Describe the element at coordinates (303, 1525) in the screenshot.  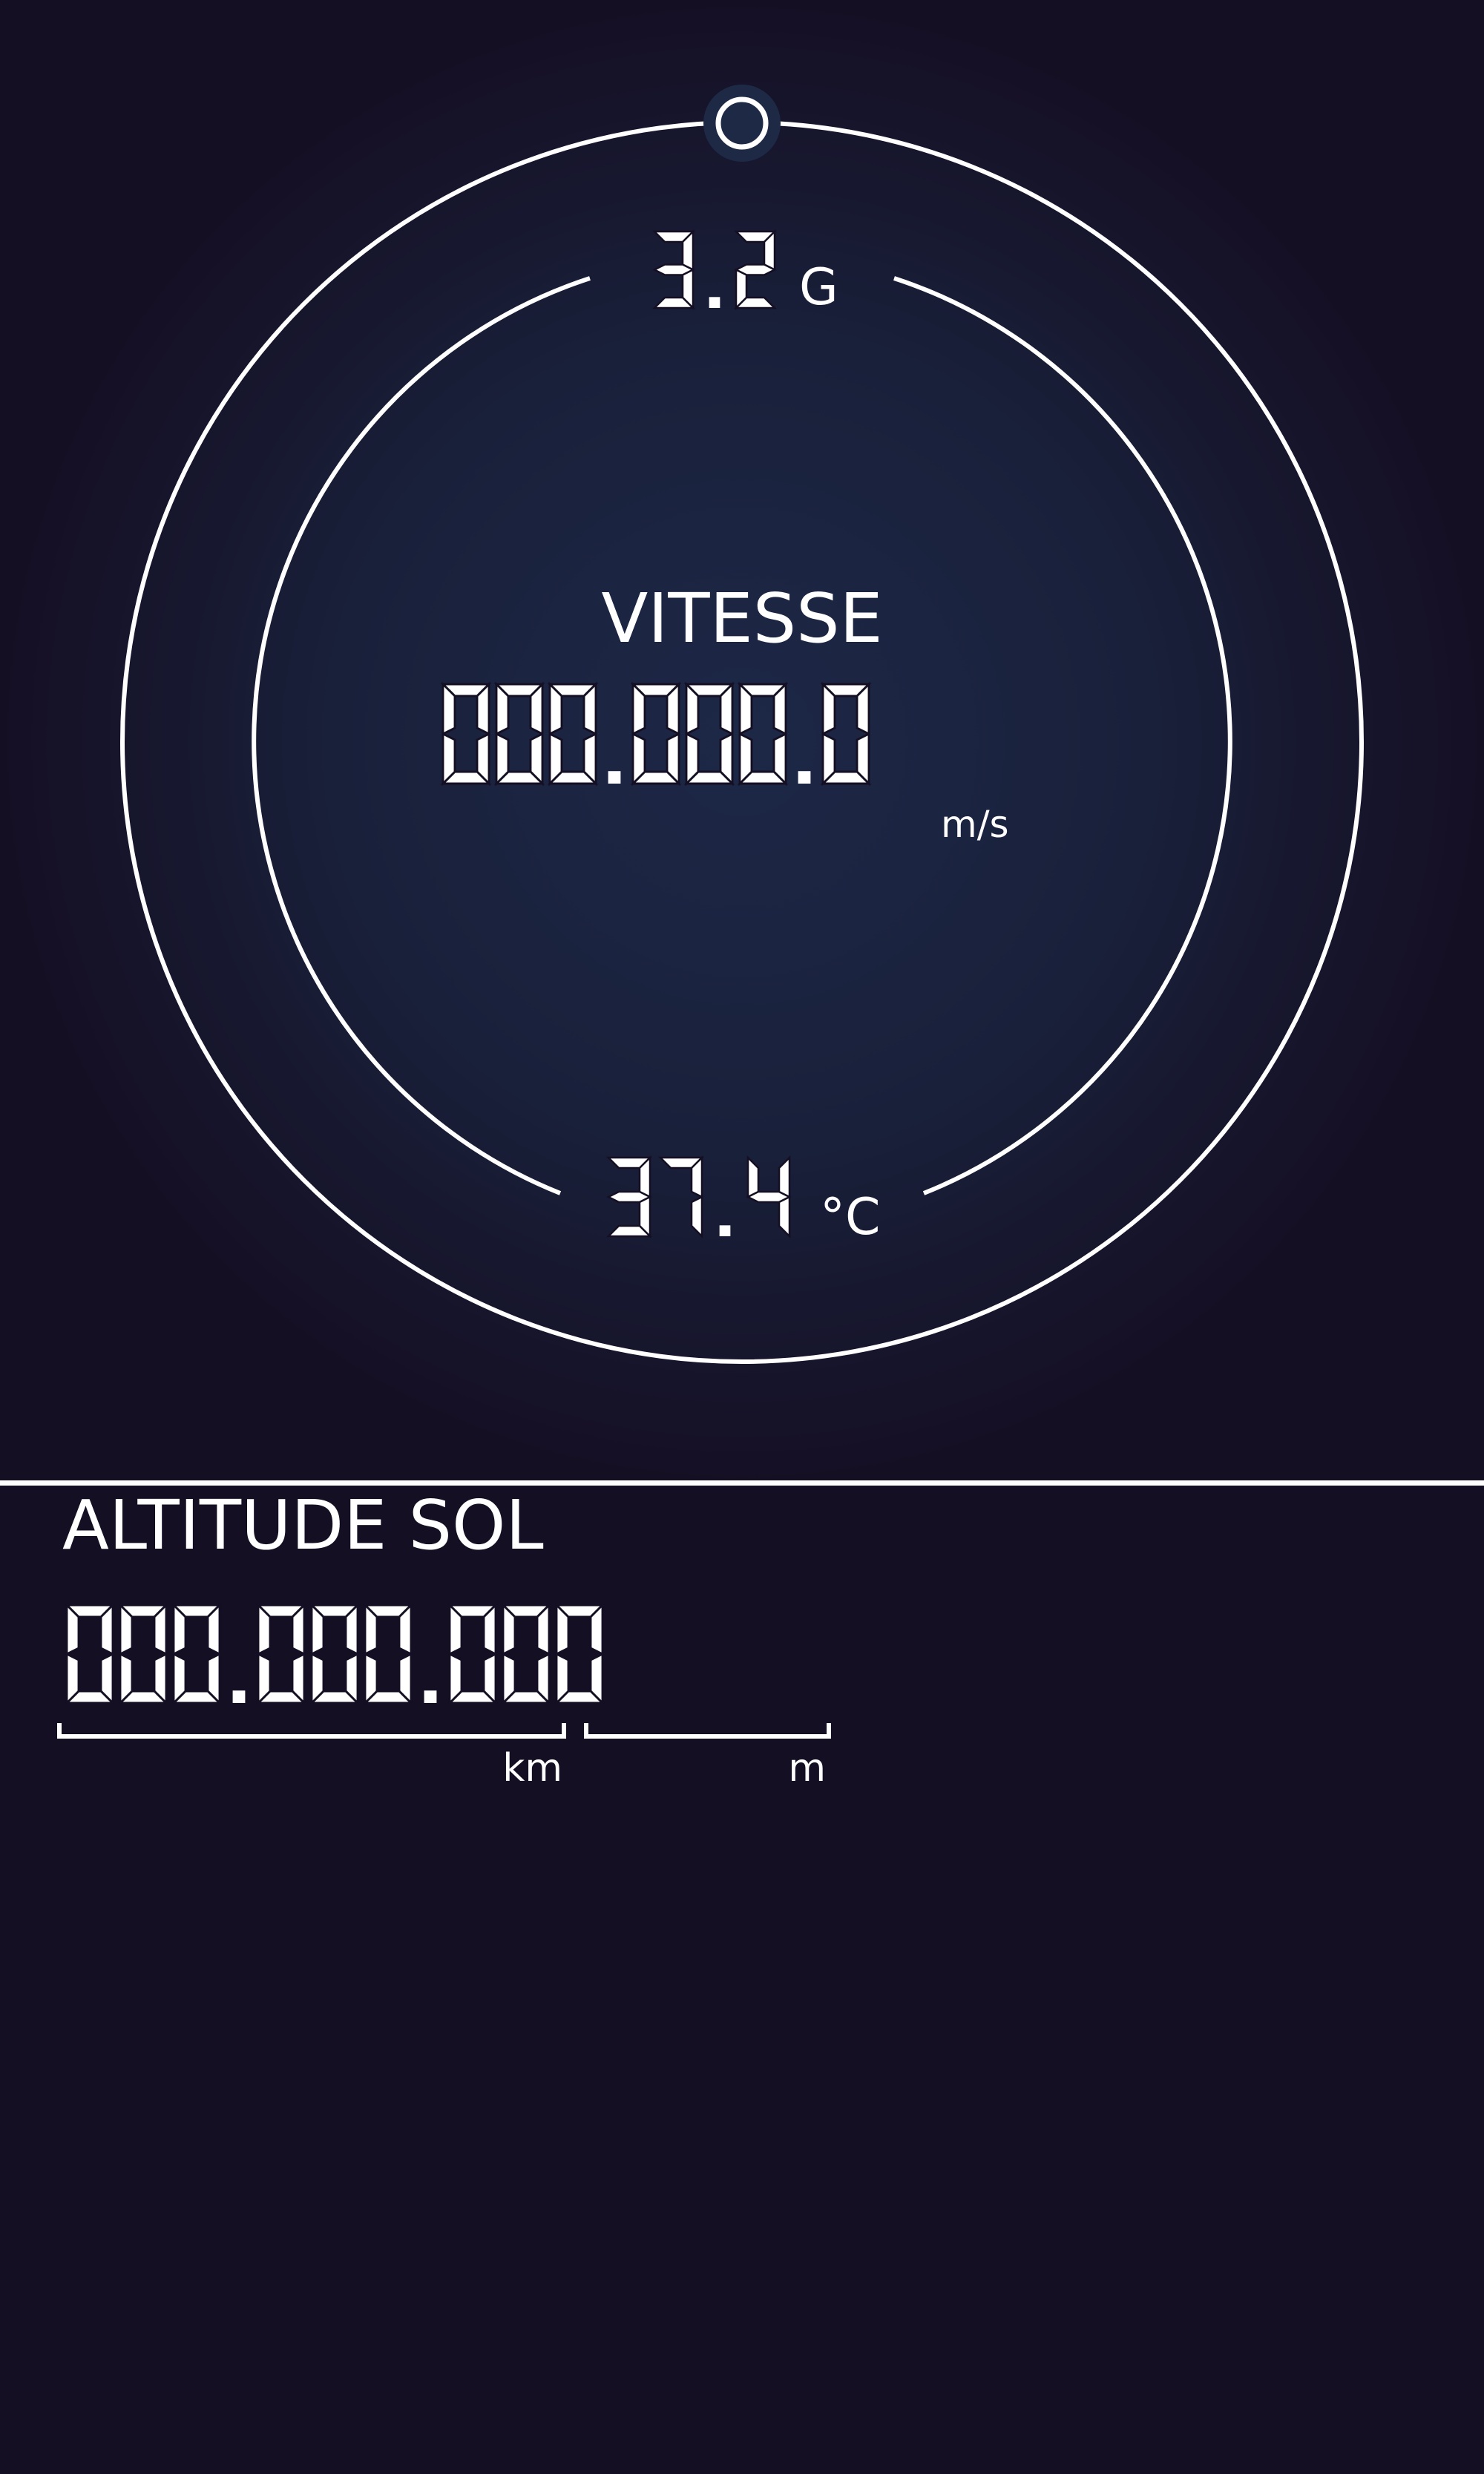
I see `altitude-label: ALTITUDE SOL` at that location.